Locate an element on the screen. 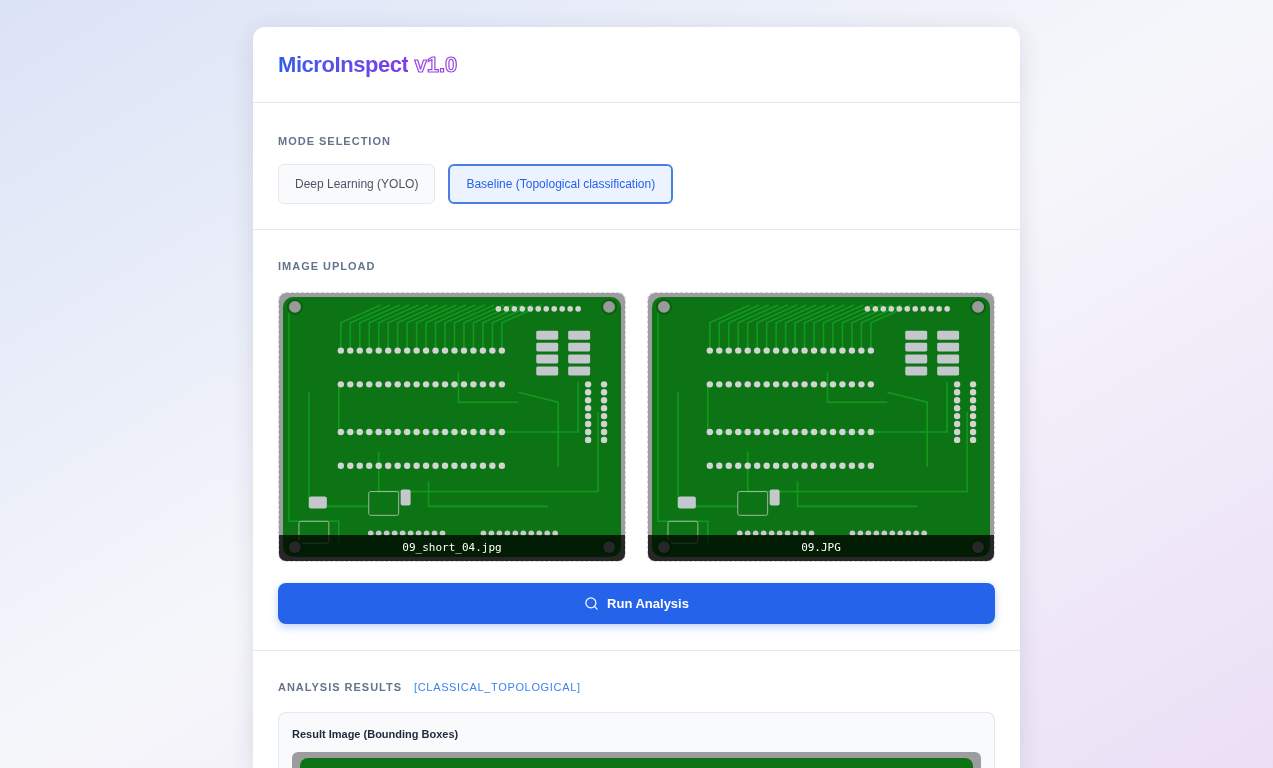  section-label: IMAGE UPLOAD is located at coordinates (327, 266).